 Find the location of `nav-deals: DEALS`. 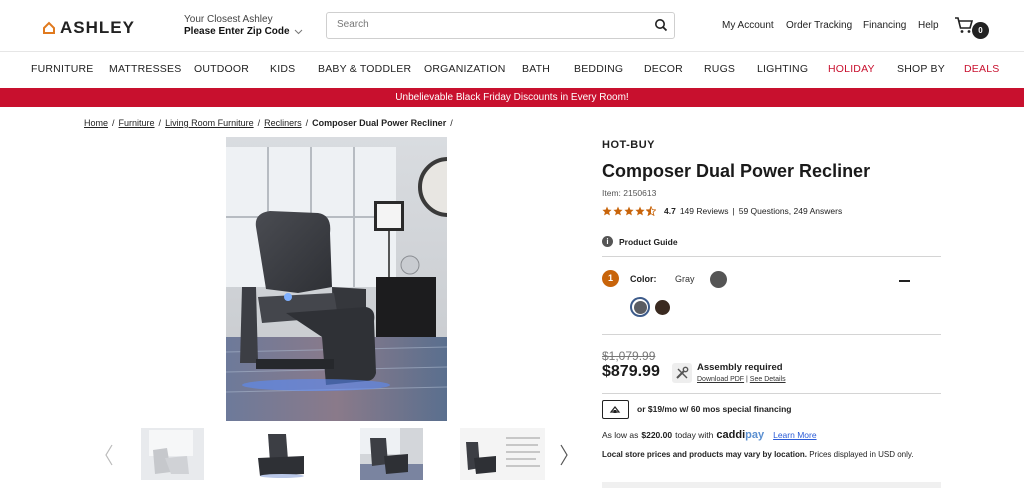

nav-deals: DEALS is located at coordinates (981, 69).